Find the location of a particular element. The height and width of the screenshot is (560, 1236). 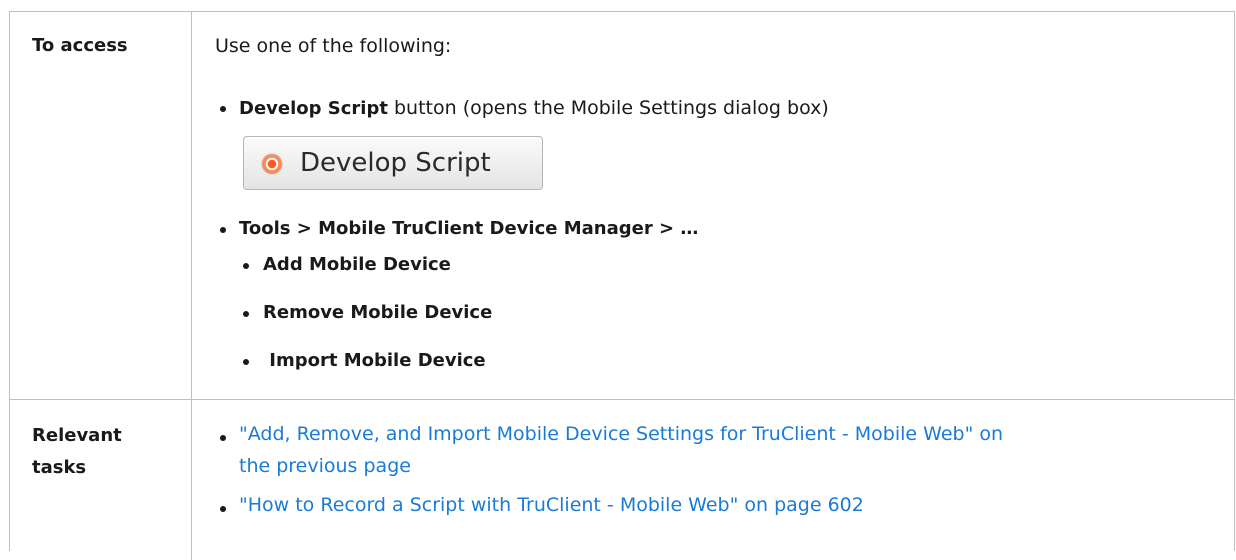

header-to-access: To access is located at coordinates (80, 45).